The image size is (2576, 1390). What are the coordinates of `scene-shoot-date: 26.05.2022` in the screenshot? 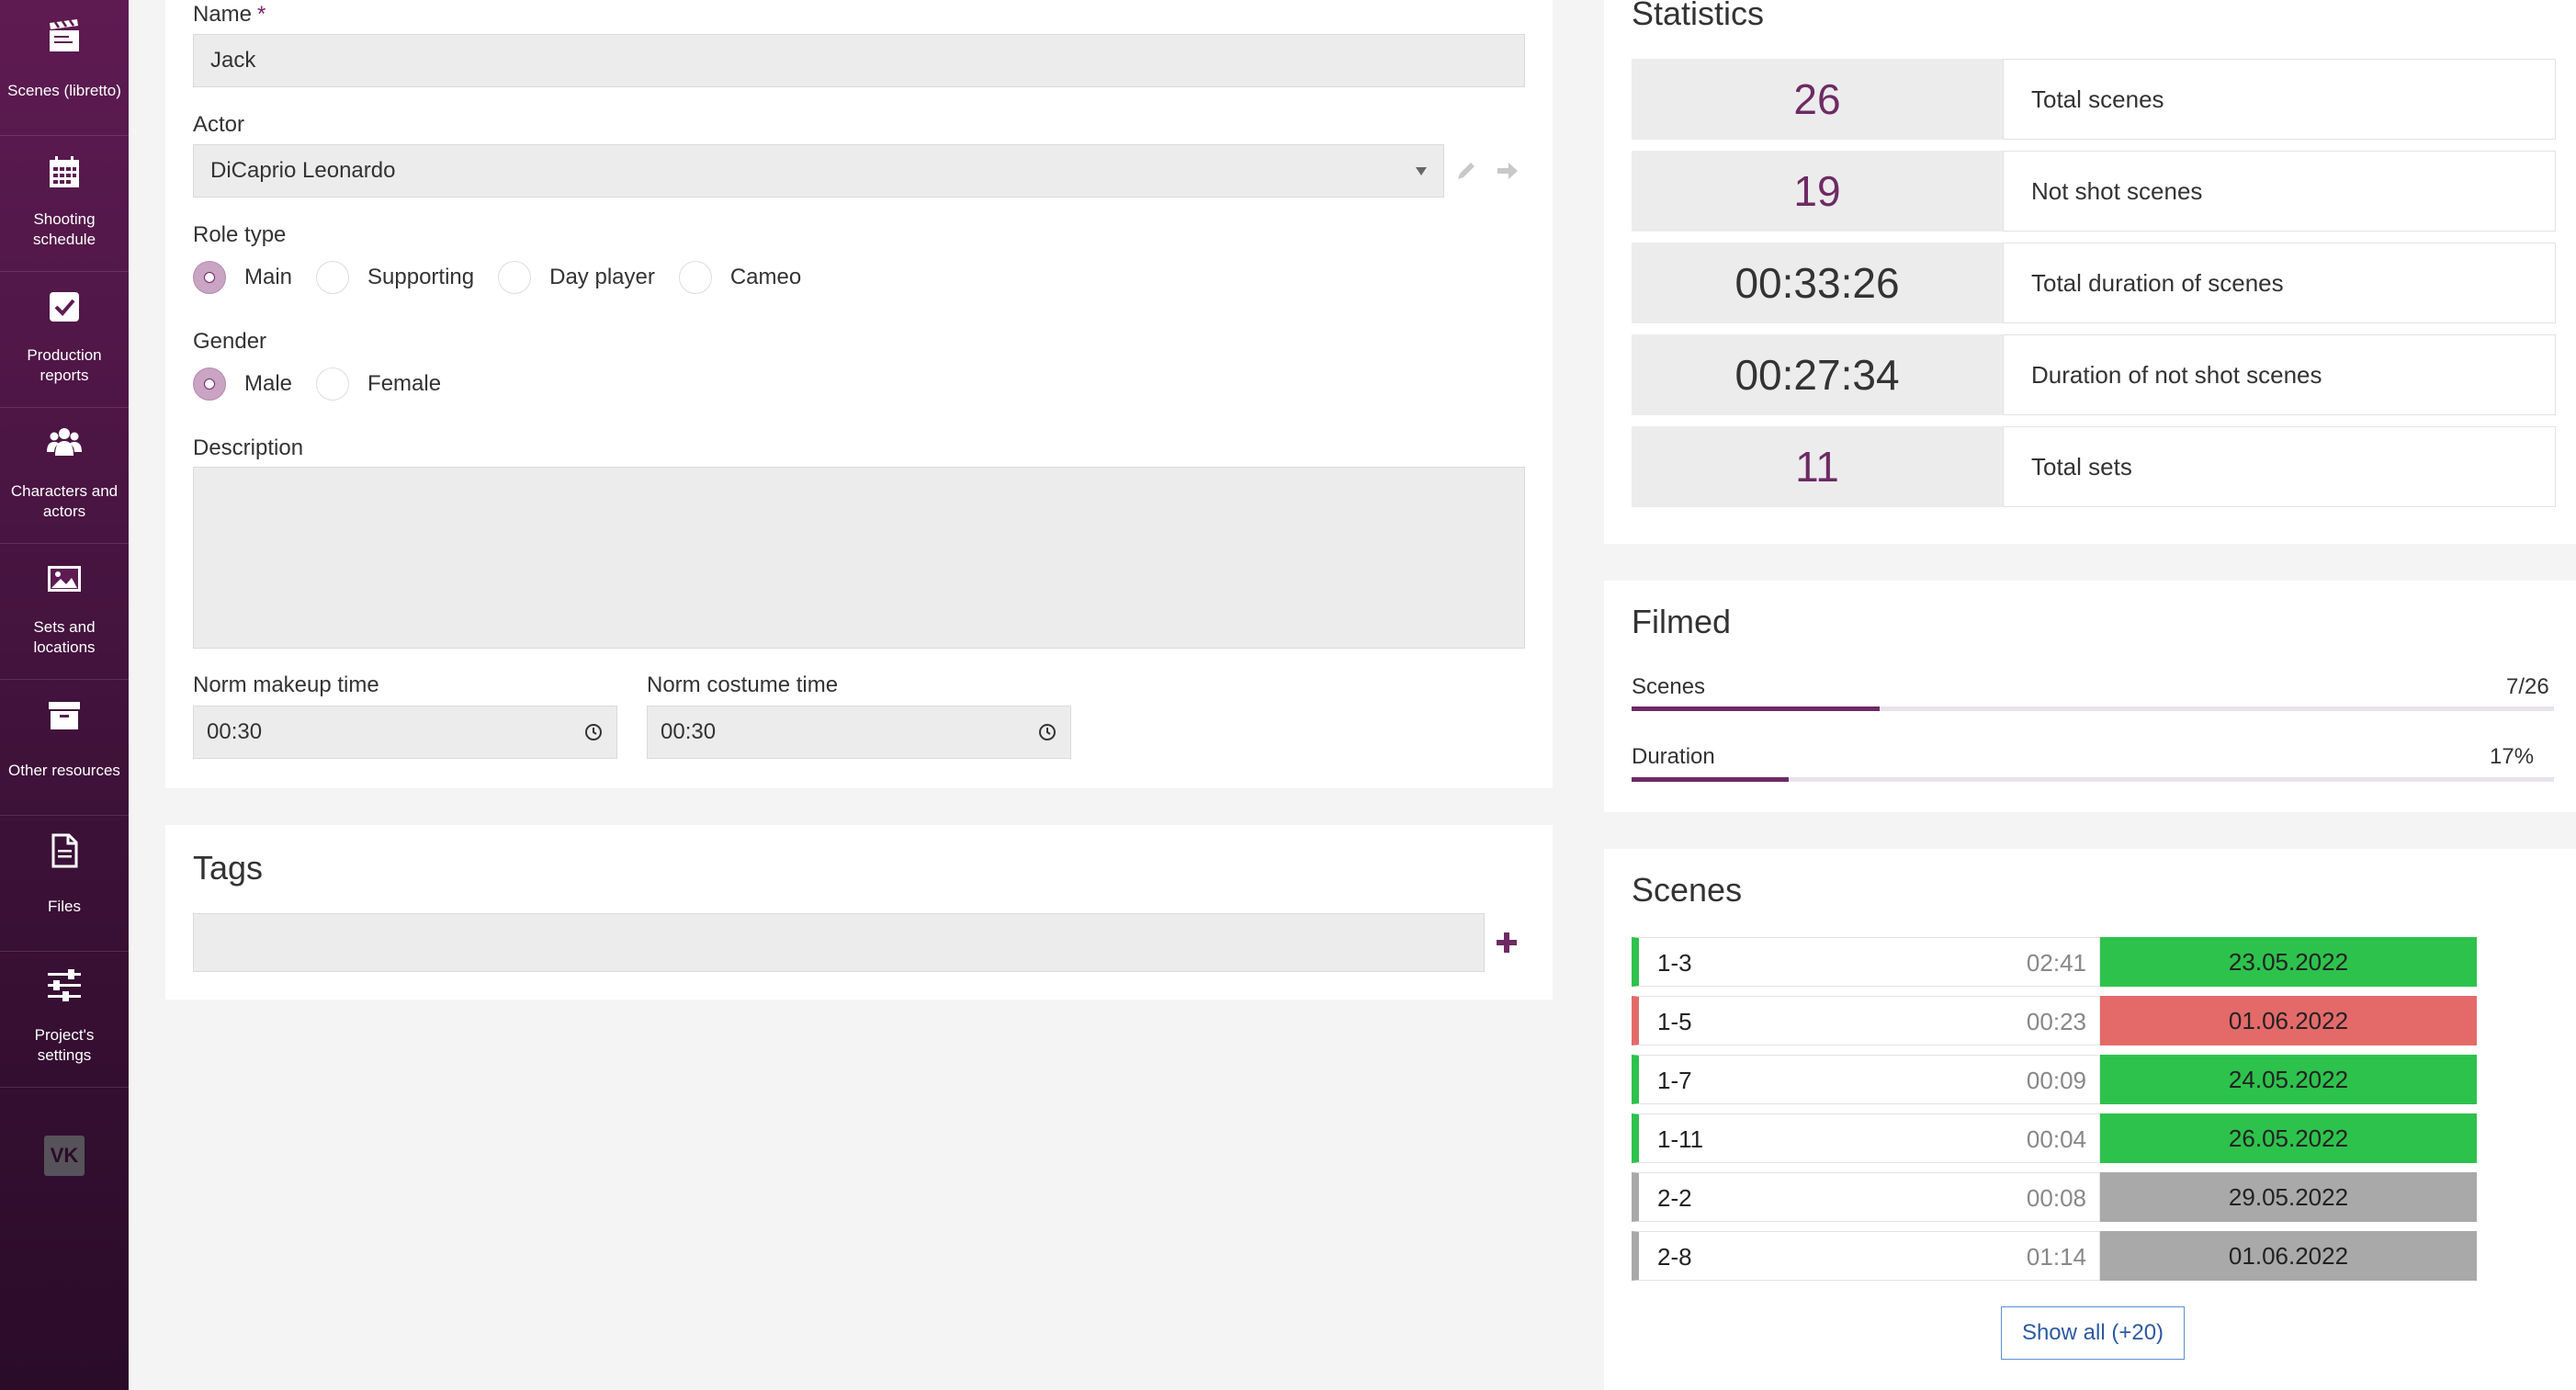 It's located at (2288, 1138).